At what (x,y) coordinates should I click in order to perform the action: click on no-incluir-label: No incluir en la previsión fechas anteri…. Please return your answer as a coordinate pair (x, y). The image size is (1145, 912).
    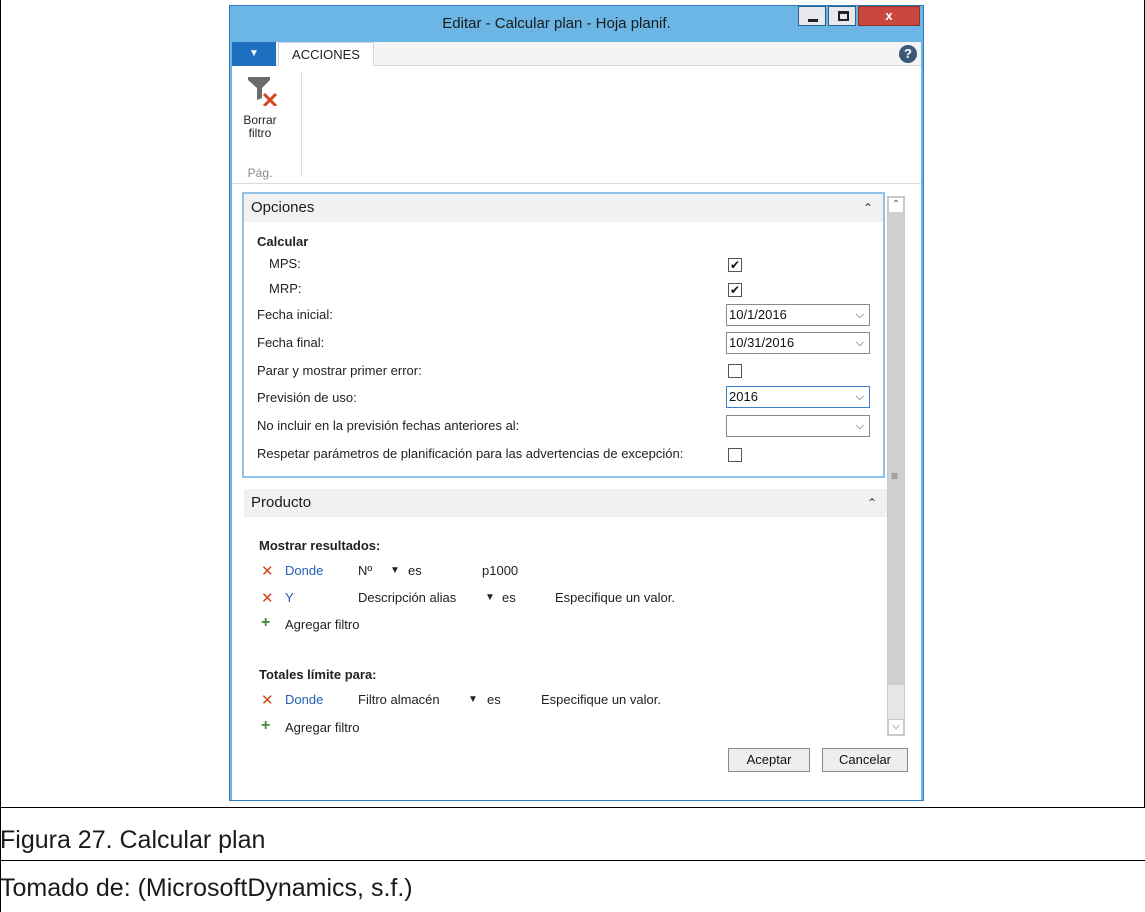
    Looking at the image, I should click on (388, 425).